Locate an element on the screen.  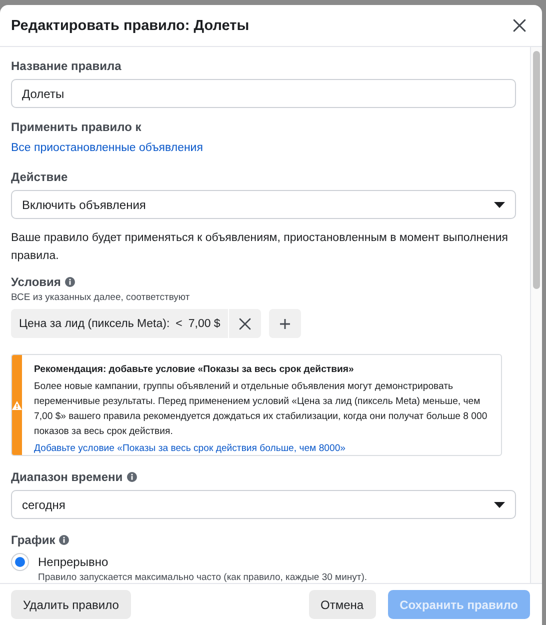
rule-name-input: Долеты is located at coordinates (263, 93).